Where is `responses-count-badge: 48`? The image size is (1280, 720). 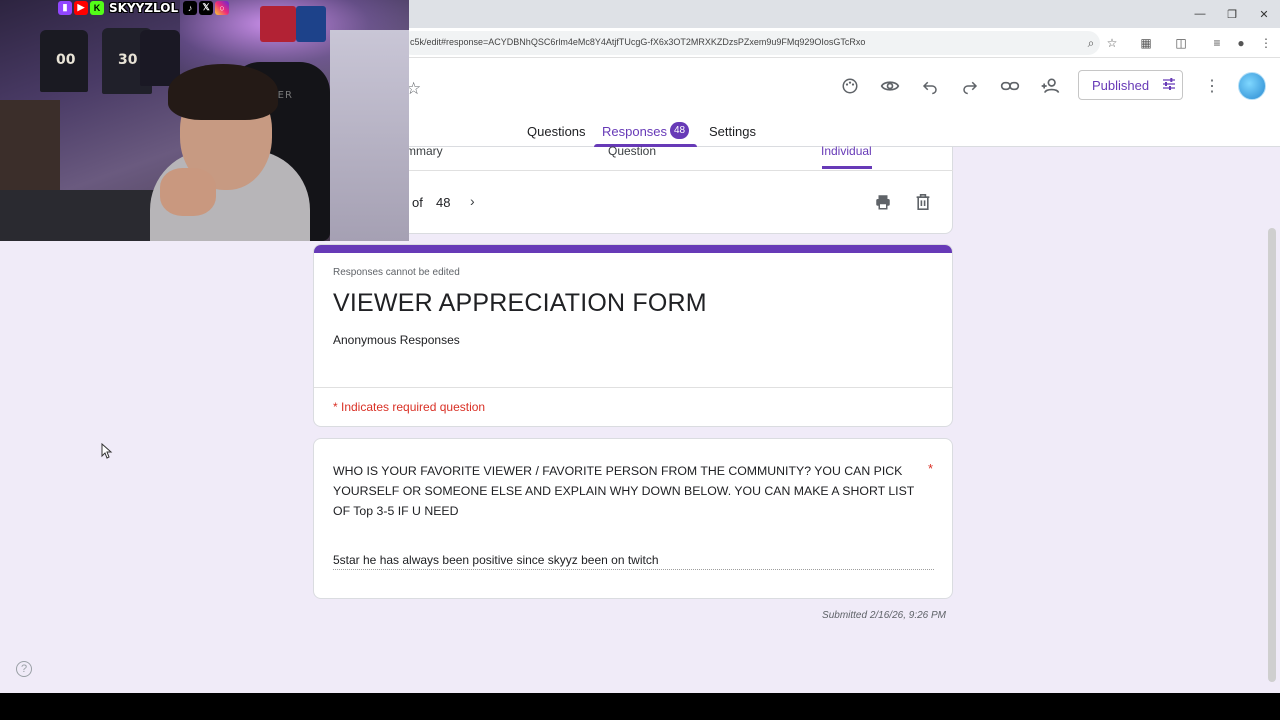
responses-count-badge: 48 is located at coordinates (679, 130).